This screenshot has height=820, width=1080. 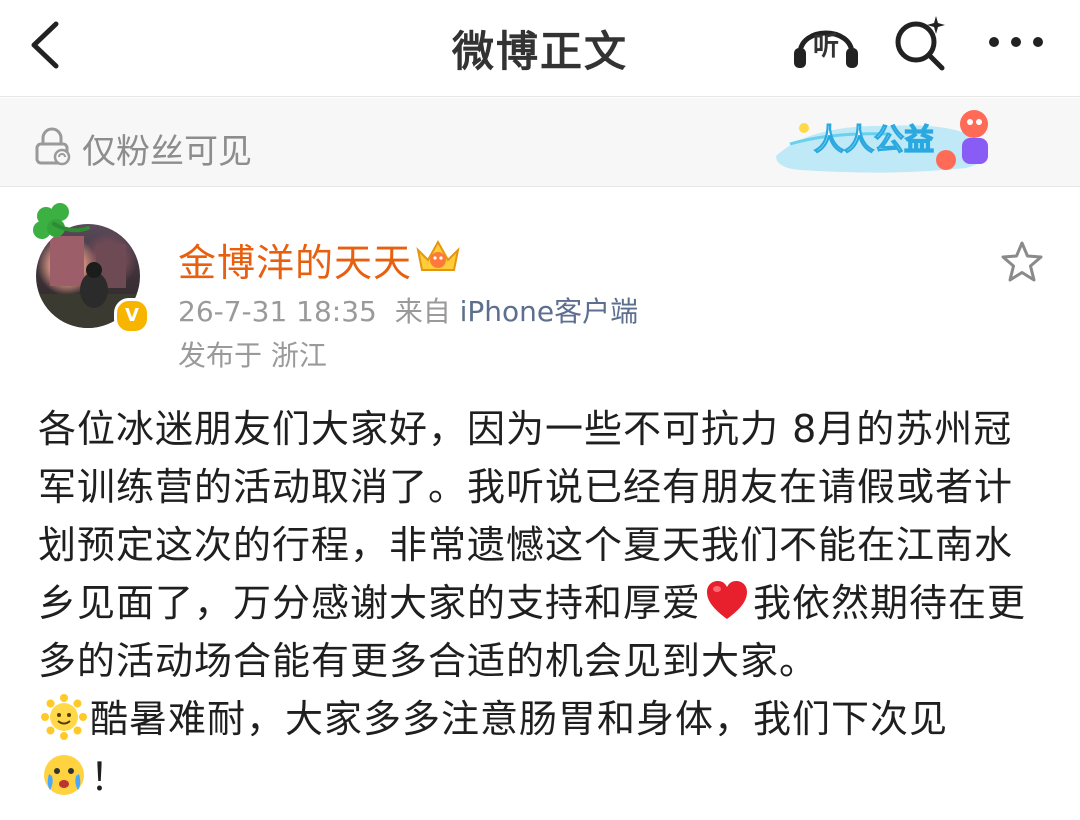 I want to click on post-text-part3: 酷暑难耐，大家多多注意肠胃和身体，我们下次见, so click(x=519, y=719).